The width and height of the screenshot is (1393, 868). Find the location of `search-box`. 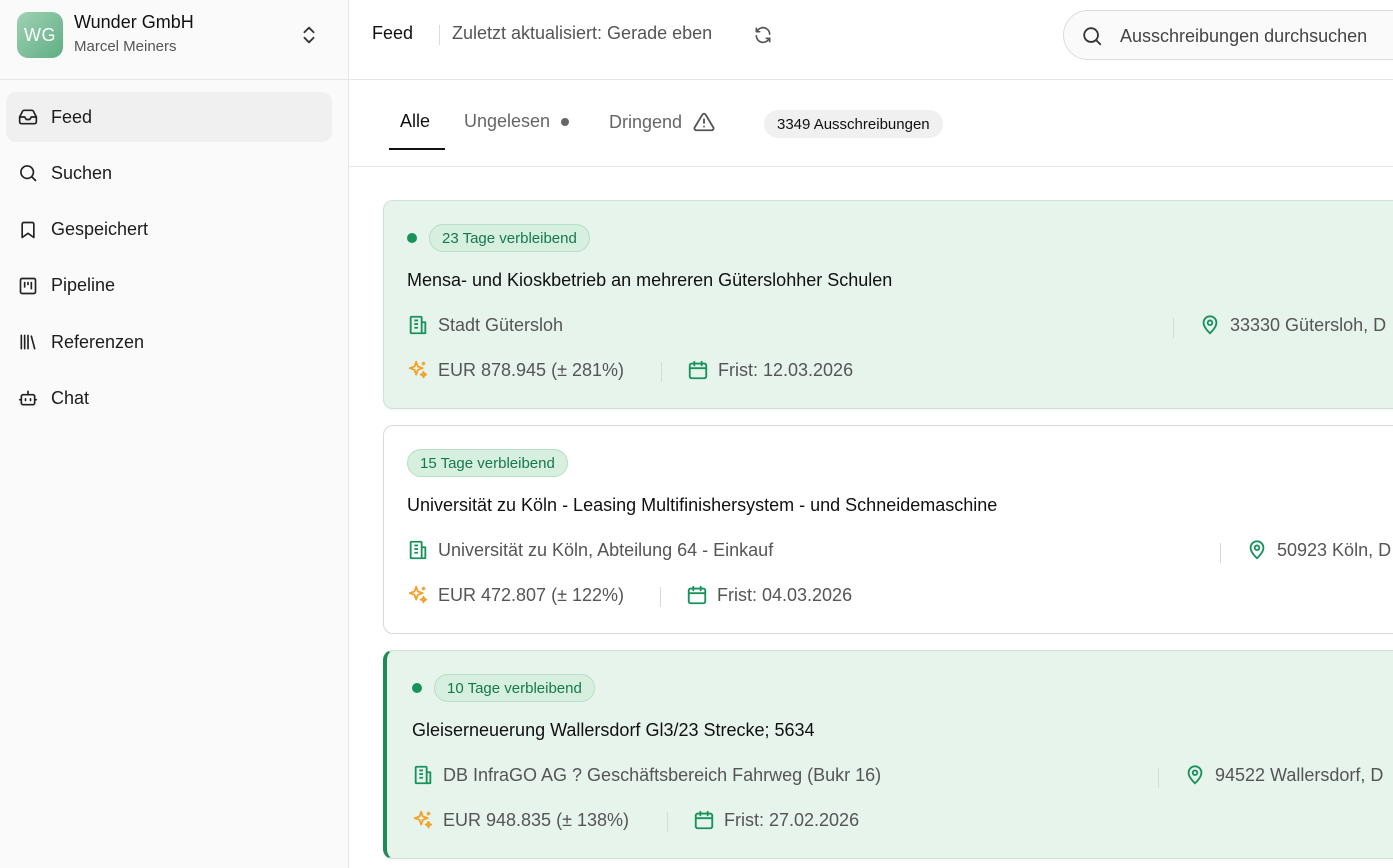

search-box is located at coordinates (1228, 35).